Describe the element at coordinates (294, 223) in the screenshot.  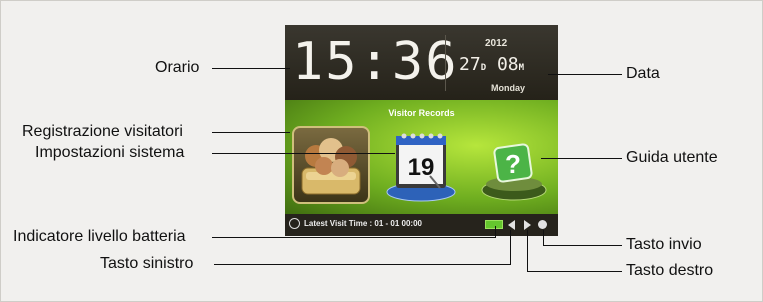
I see `clock-icon` at that location.